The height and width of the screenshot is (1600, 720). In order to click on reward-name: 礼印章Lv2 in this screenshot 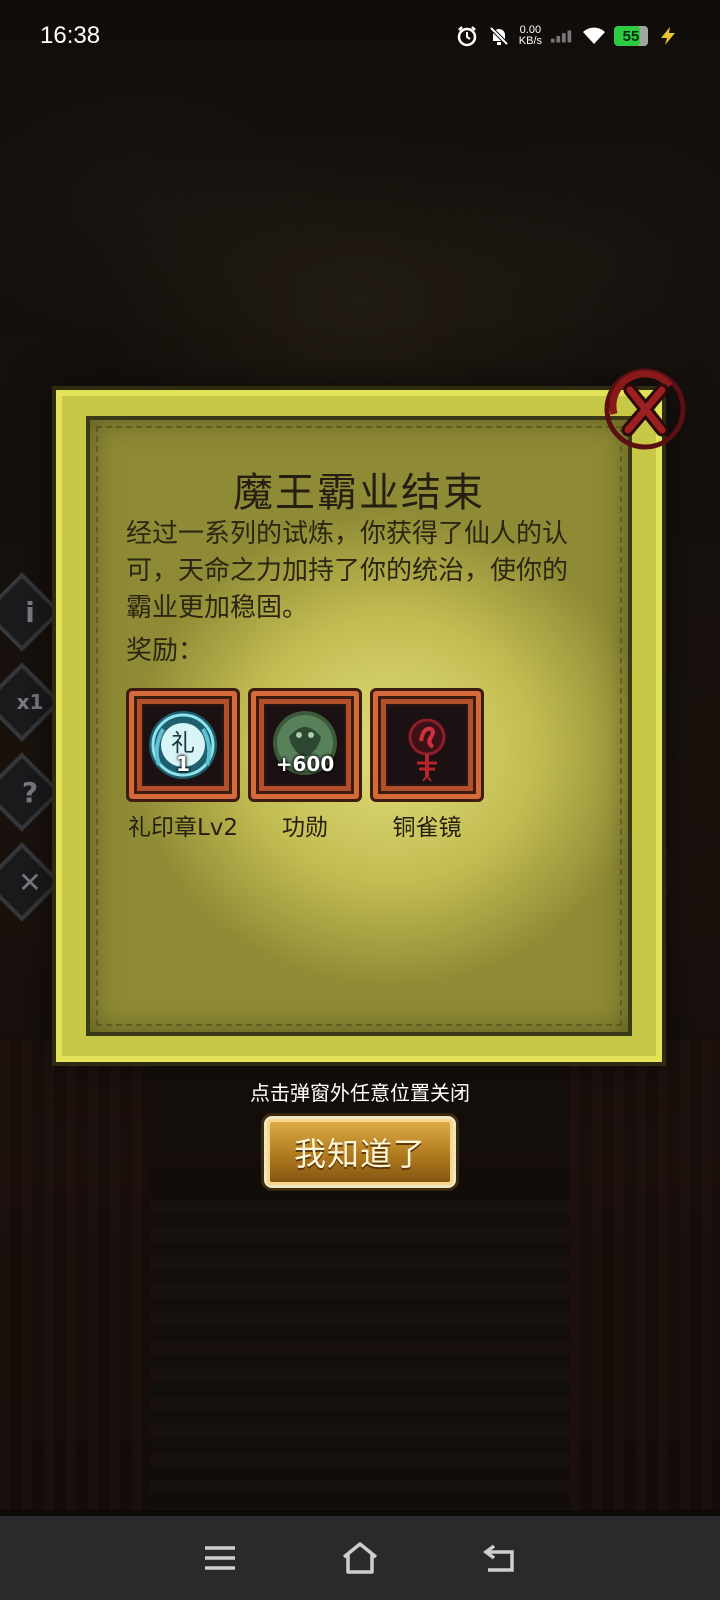, I will do `click(183, 828)`.